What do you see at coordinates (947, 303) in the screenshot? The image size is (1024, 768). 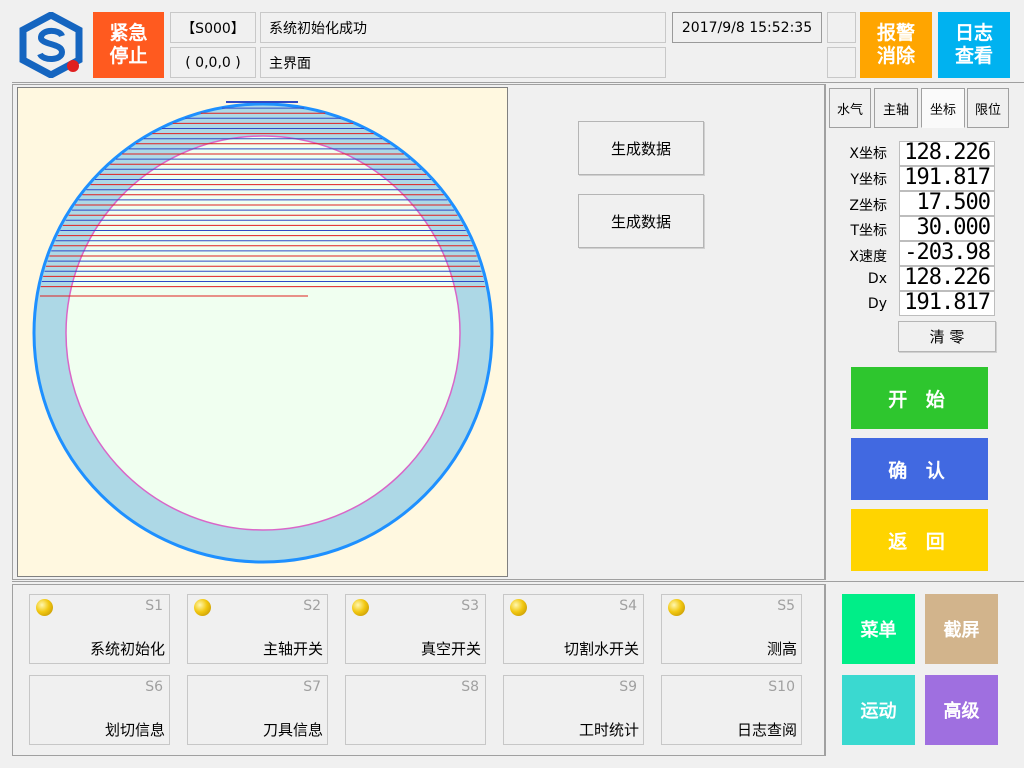 I see `coord-value-dy: 191.817` at bounding box center [947, 303].